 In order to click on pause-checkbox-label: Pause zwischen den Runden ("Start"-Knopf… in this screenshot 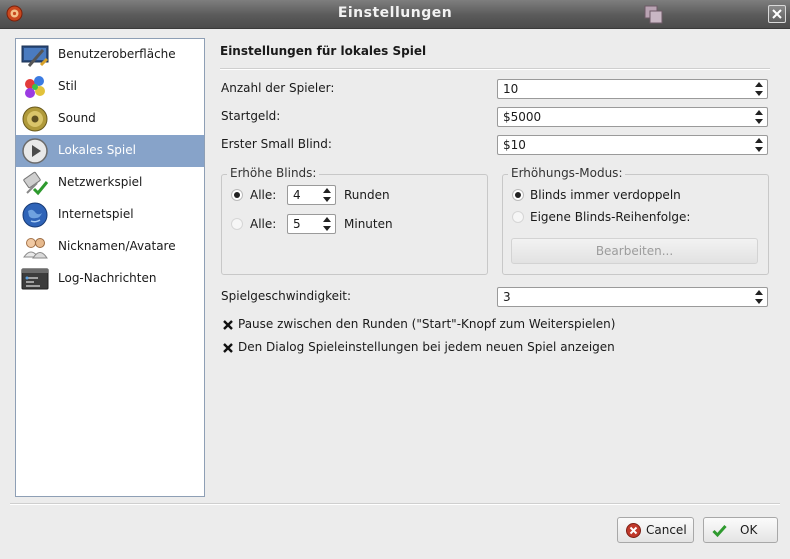, I will do `click(427, 324)`.